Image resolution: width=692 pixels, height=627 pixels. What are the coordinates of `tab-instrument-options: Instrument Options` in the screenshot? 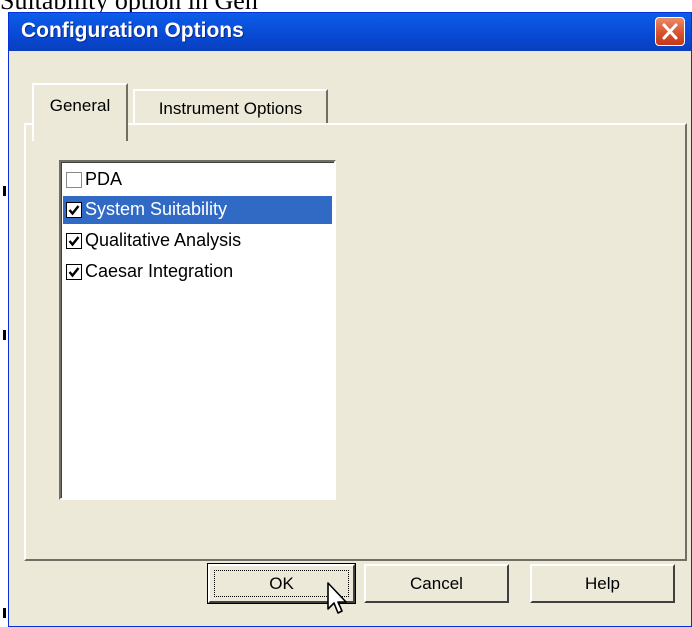 It's located at (230, 107).